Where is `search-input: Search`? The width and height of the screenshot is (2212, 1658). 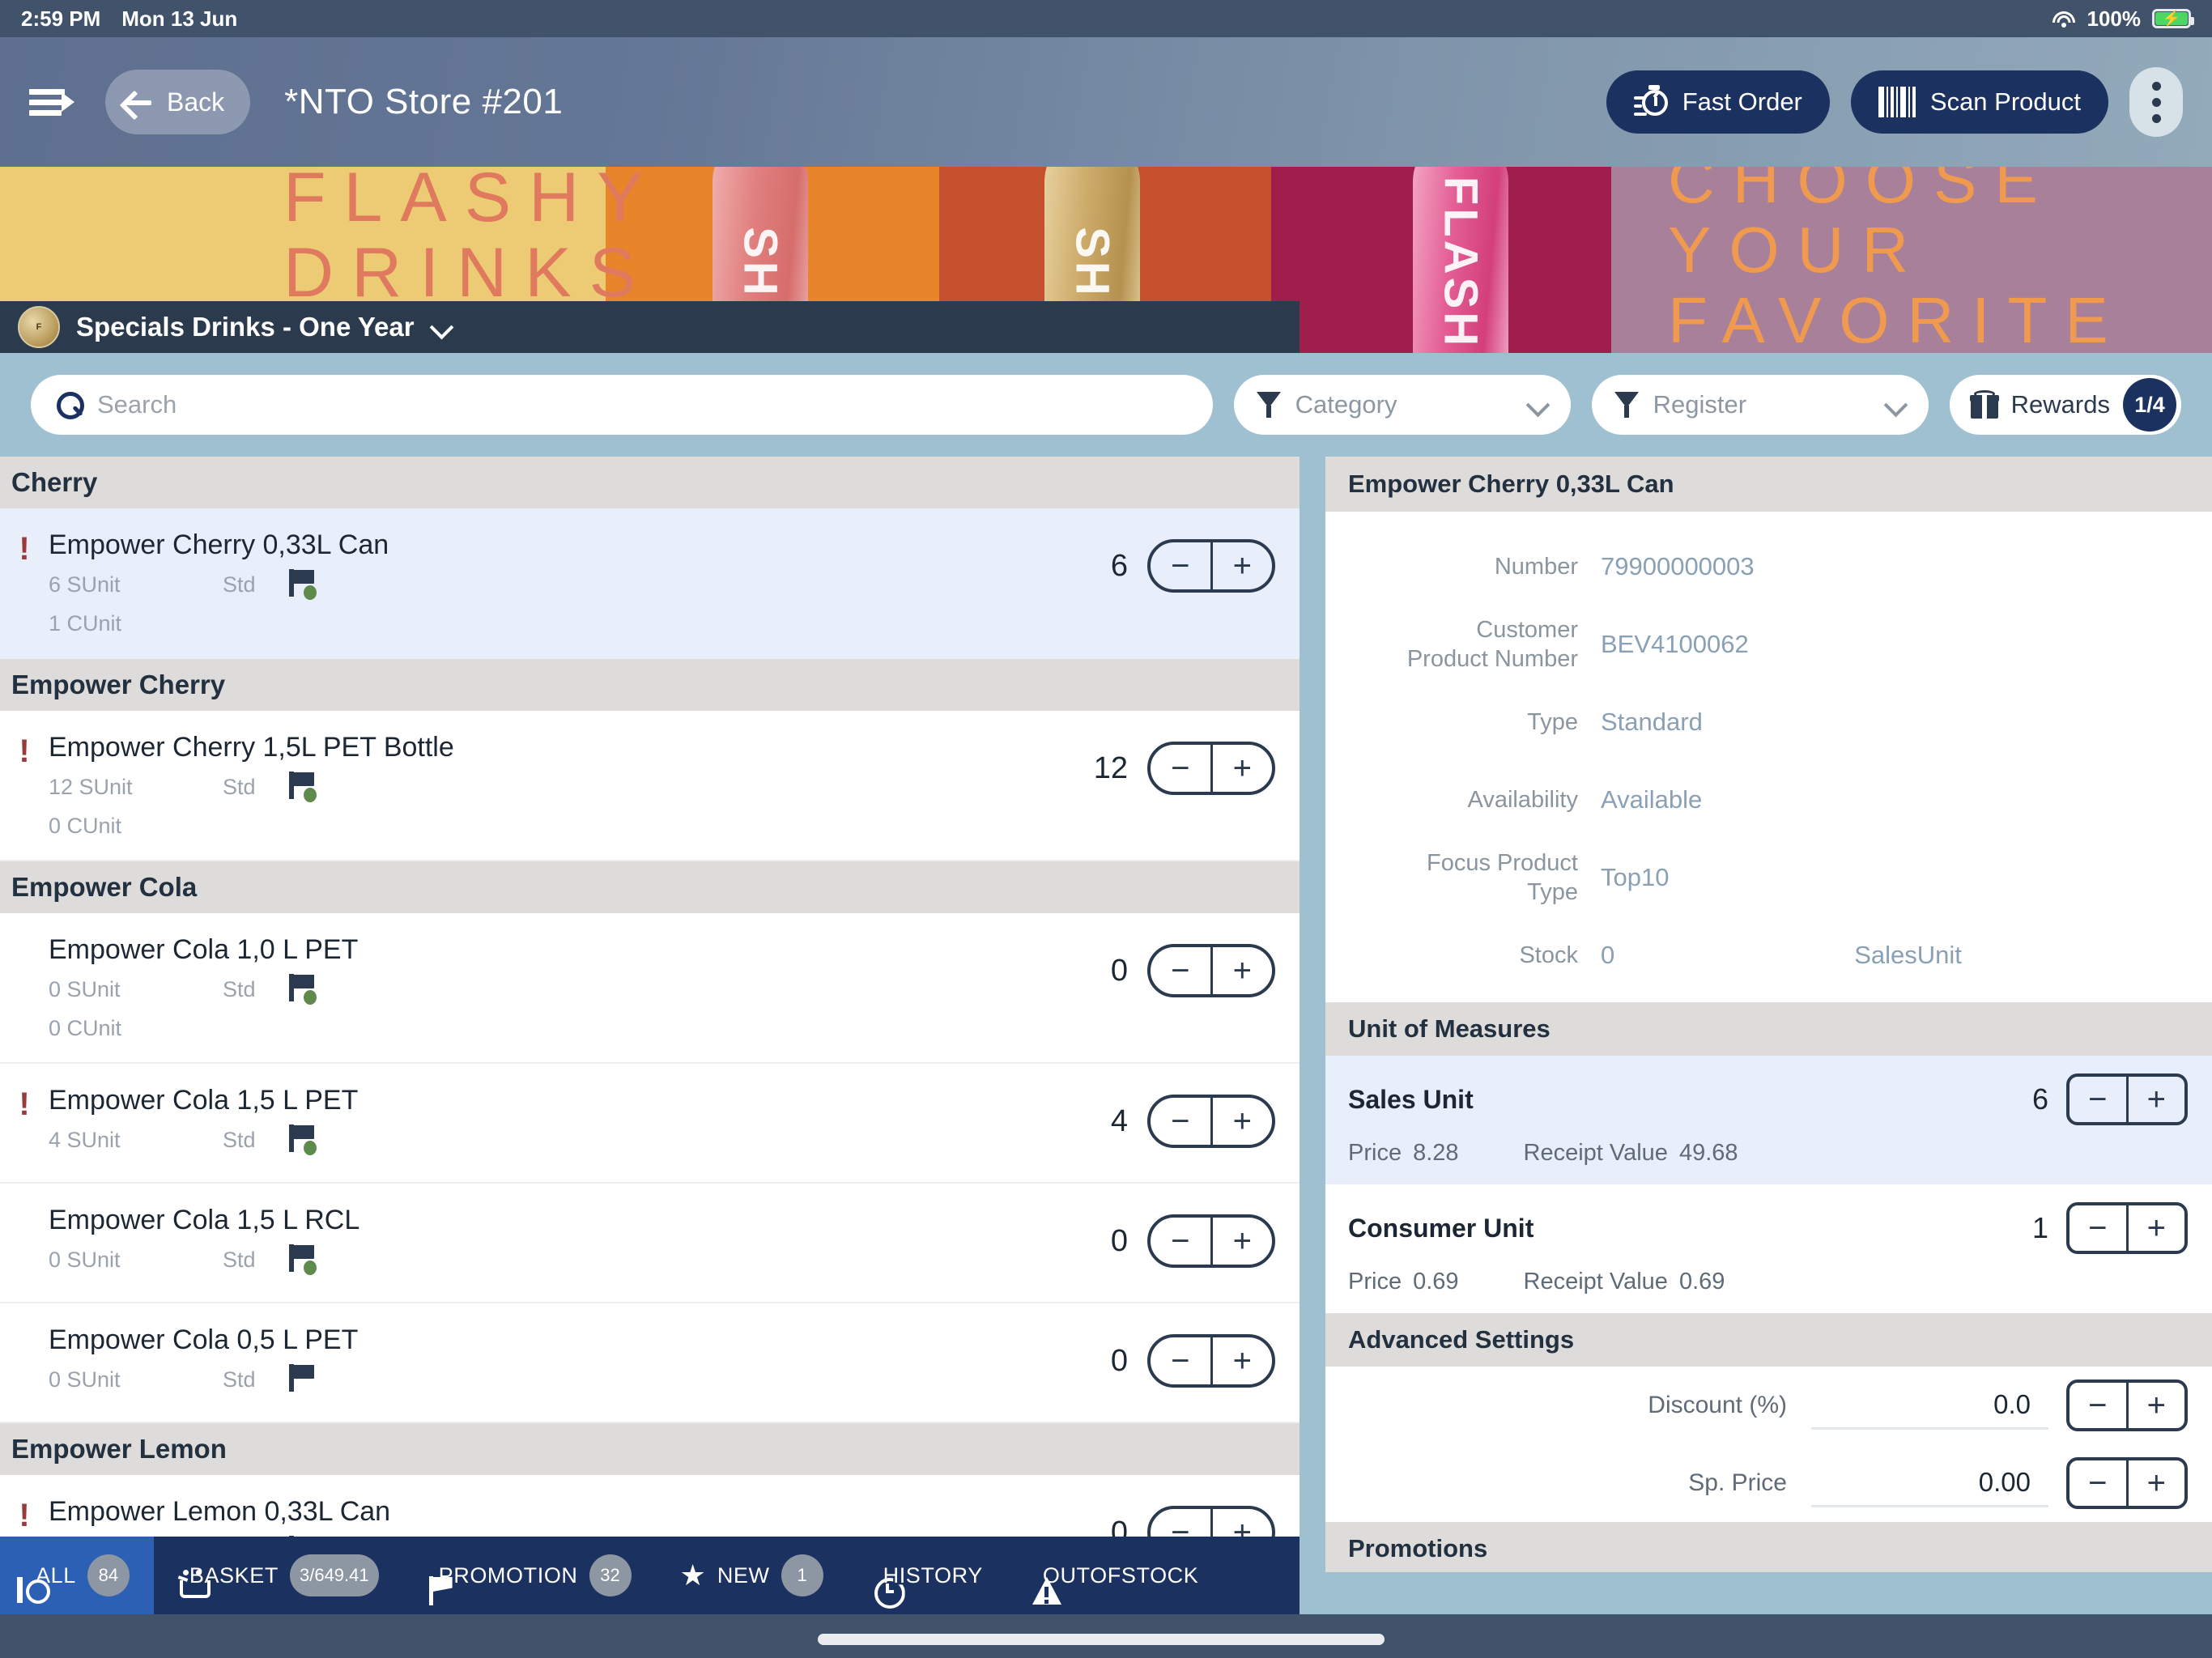 search-input: Search is located at coordinates (622, 405).